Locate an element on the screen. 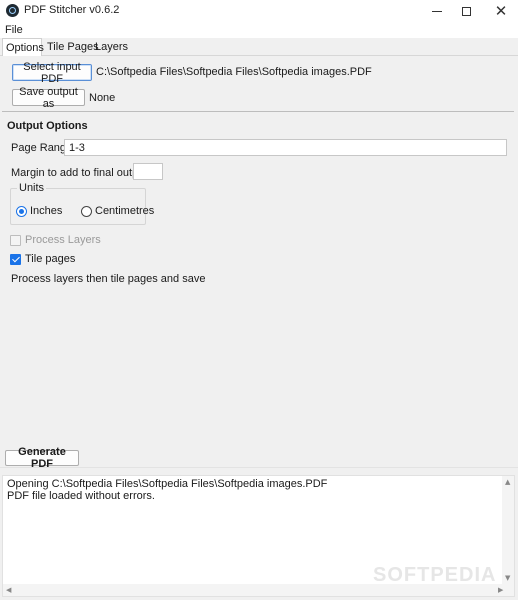 This screenshot has width=518, height=600. window-title: PDF Stitcher v0.6.2 is located at coordinates (72, 10).